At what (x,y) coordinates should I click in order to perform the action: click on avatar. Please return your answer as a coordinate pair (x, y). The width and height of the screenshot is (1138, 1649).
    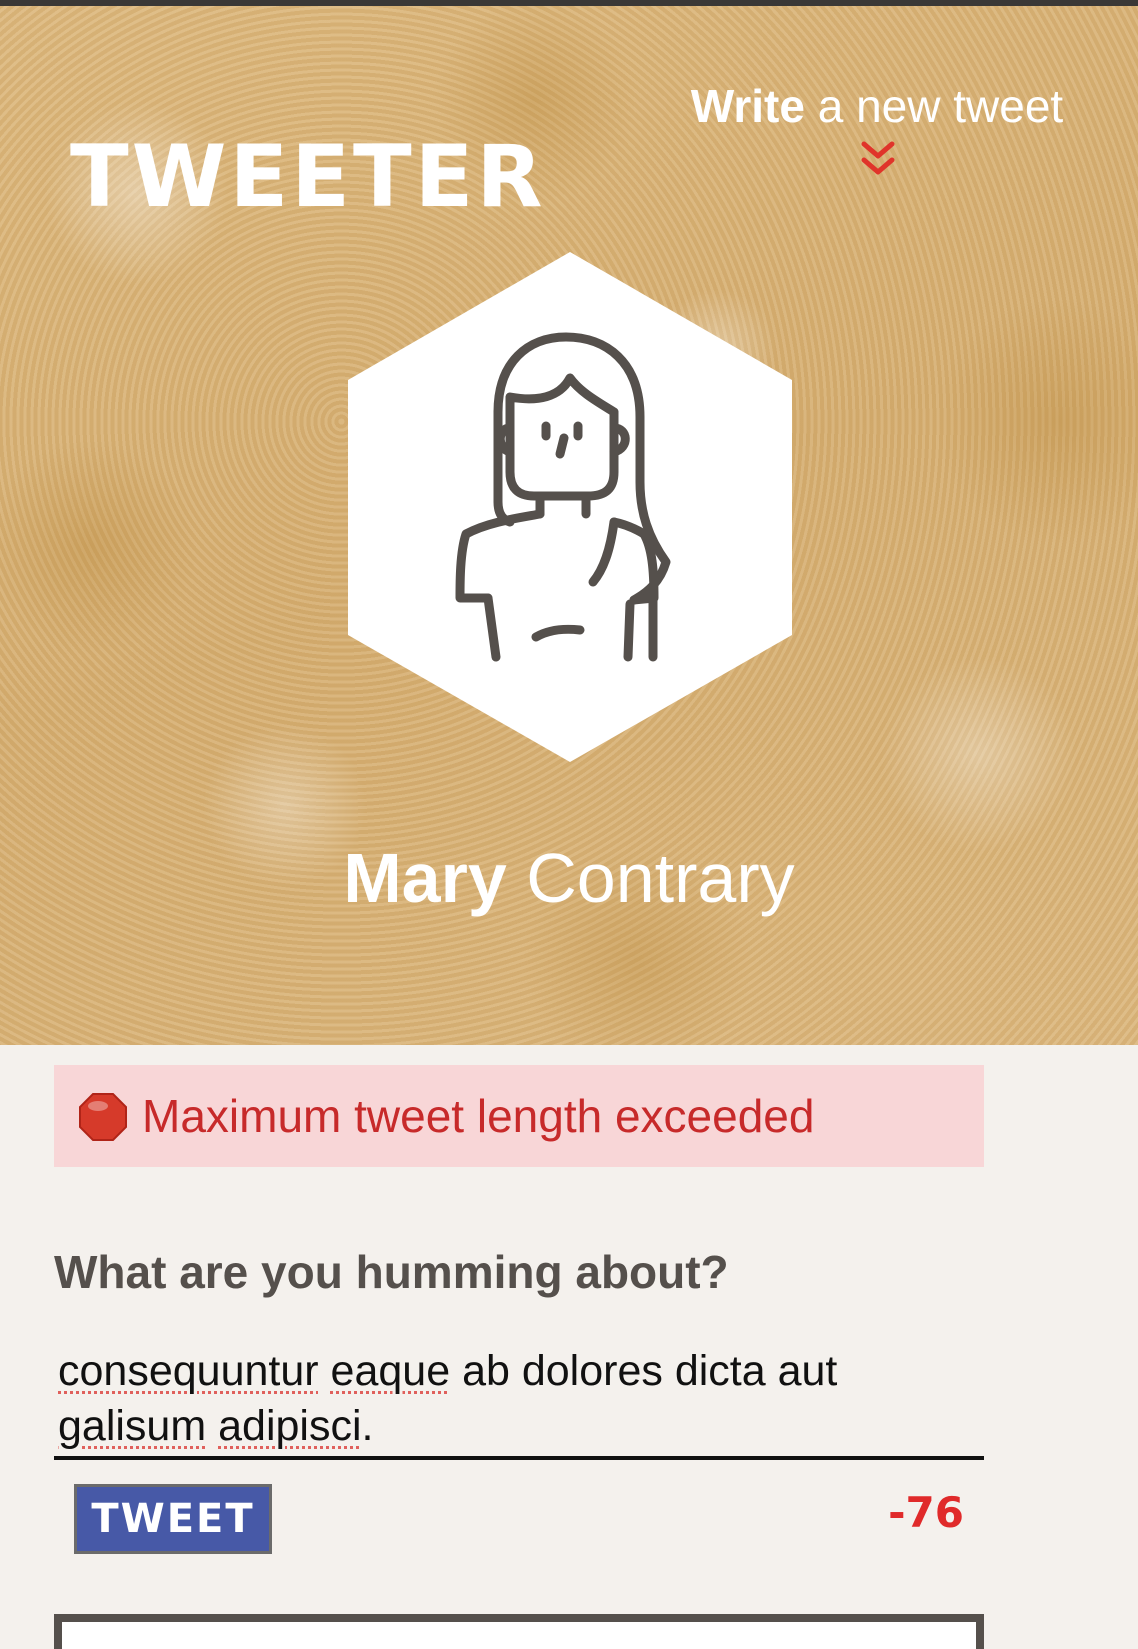
    Looking at the image, I should click on (570, 507).